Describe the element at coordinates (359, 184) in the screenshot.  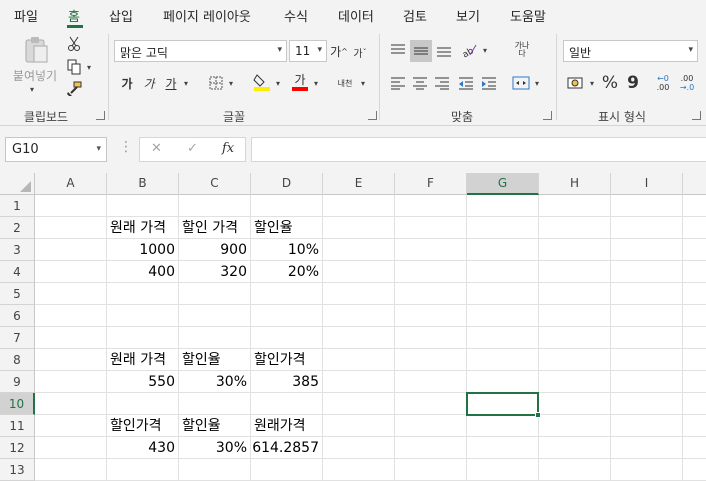
I see `column-header-e: E` at that location.